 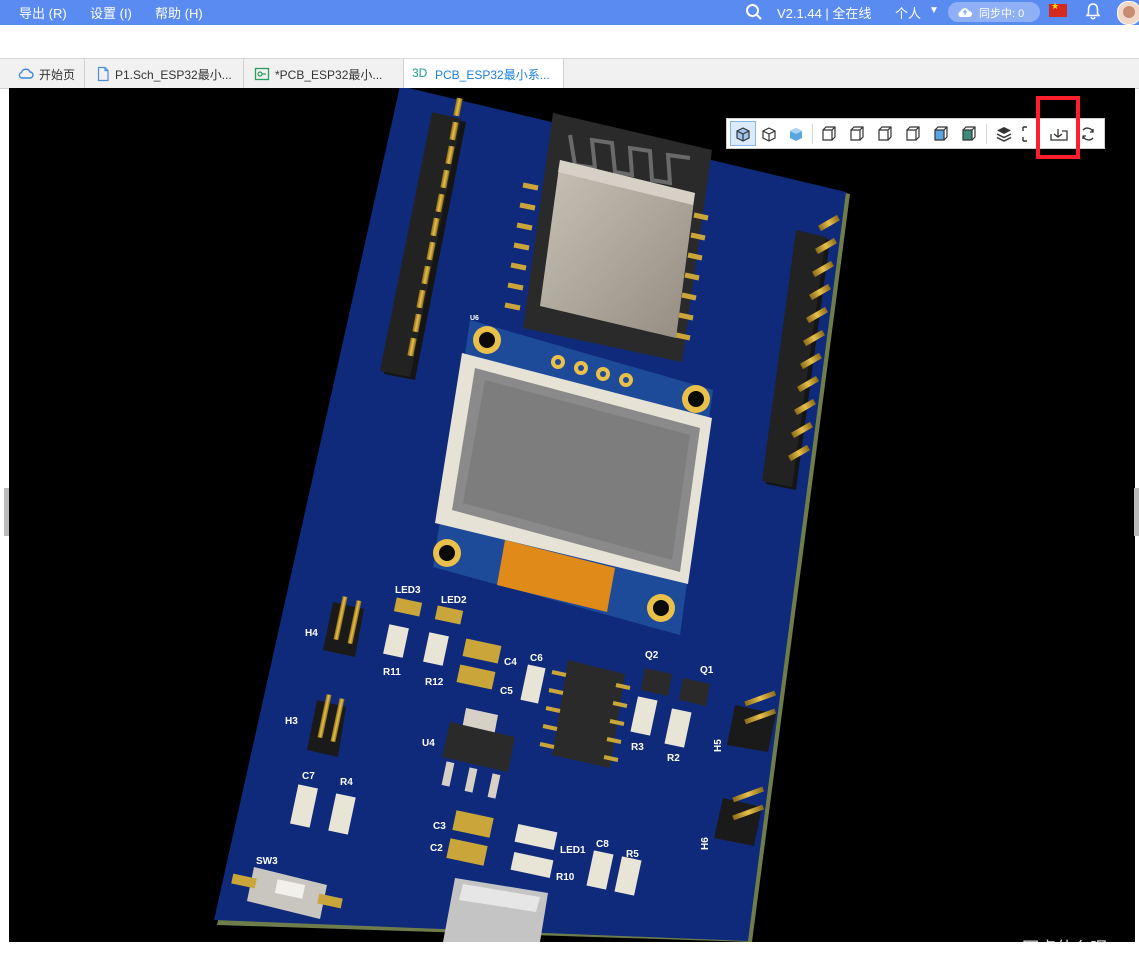 I want to click on label-q1: Q1, so click(x=707, y=670).